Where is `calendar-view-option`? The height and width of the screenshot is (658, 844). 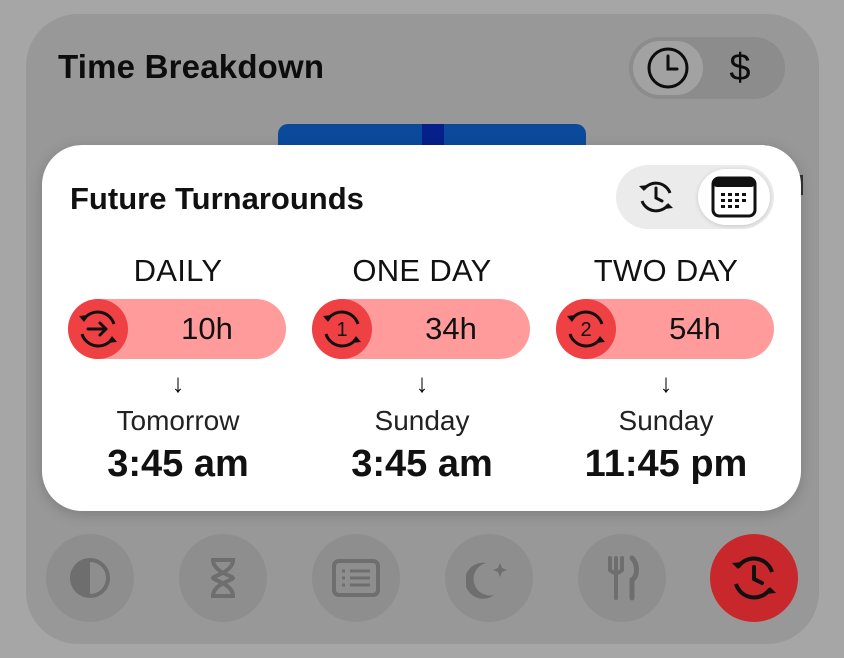
calendar-view-option is located at coordinates (734, 197).